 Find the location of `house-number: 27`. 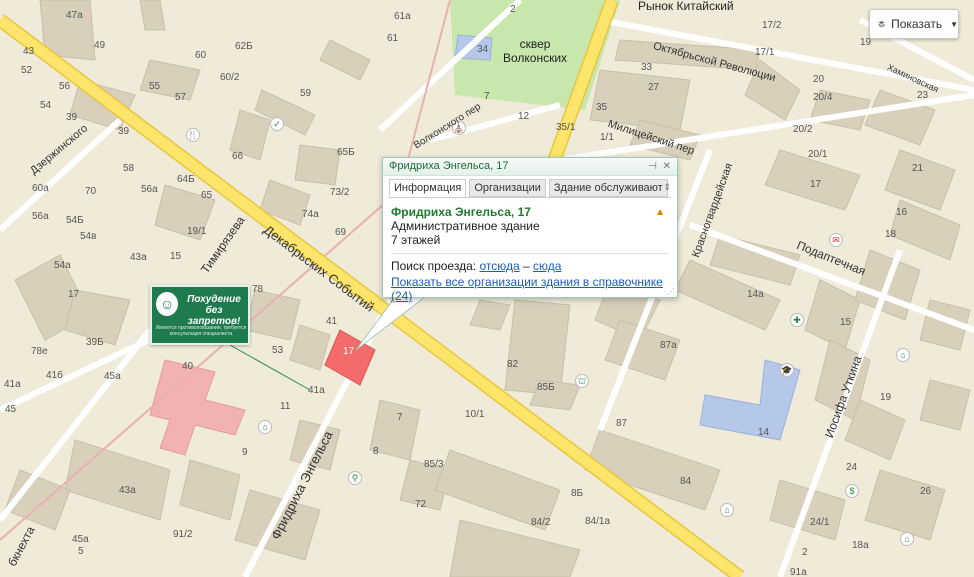

house-number: 27 is located at coordinates (654, 87).